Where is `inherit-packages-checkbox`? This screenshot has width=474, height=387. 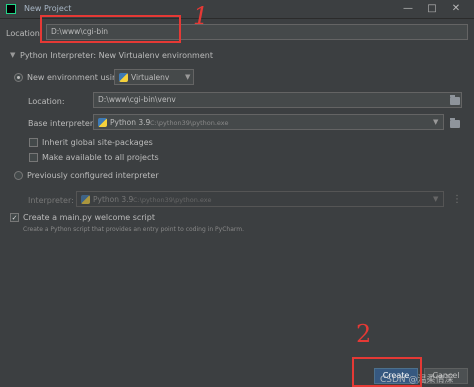 inherit-packages-checkbox is located at coordinates (33, 142).